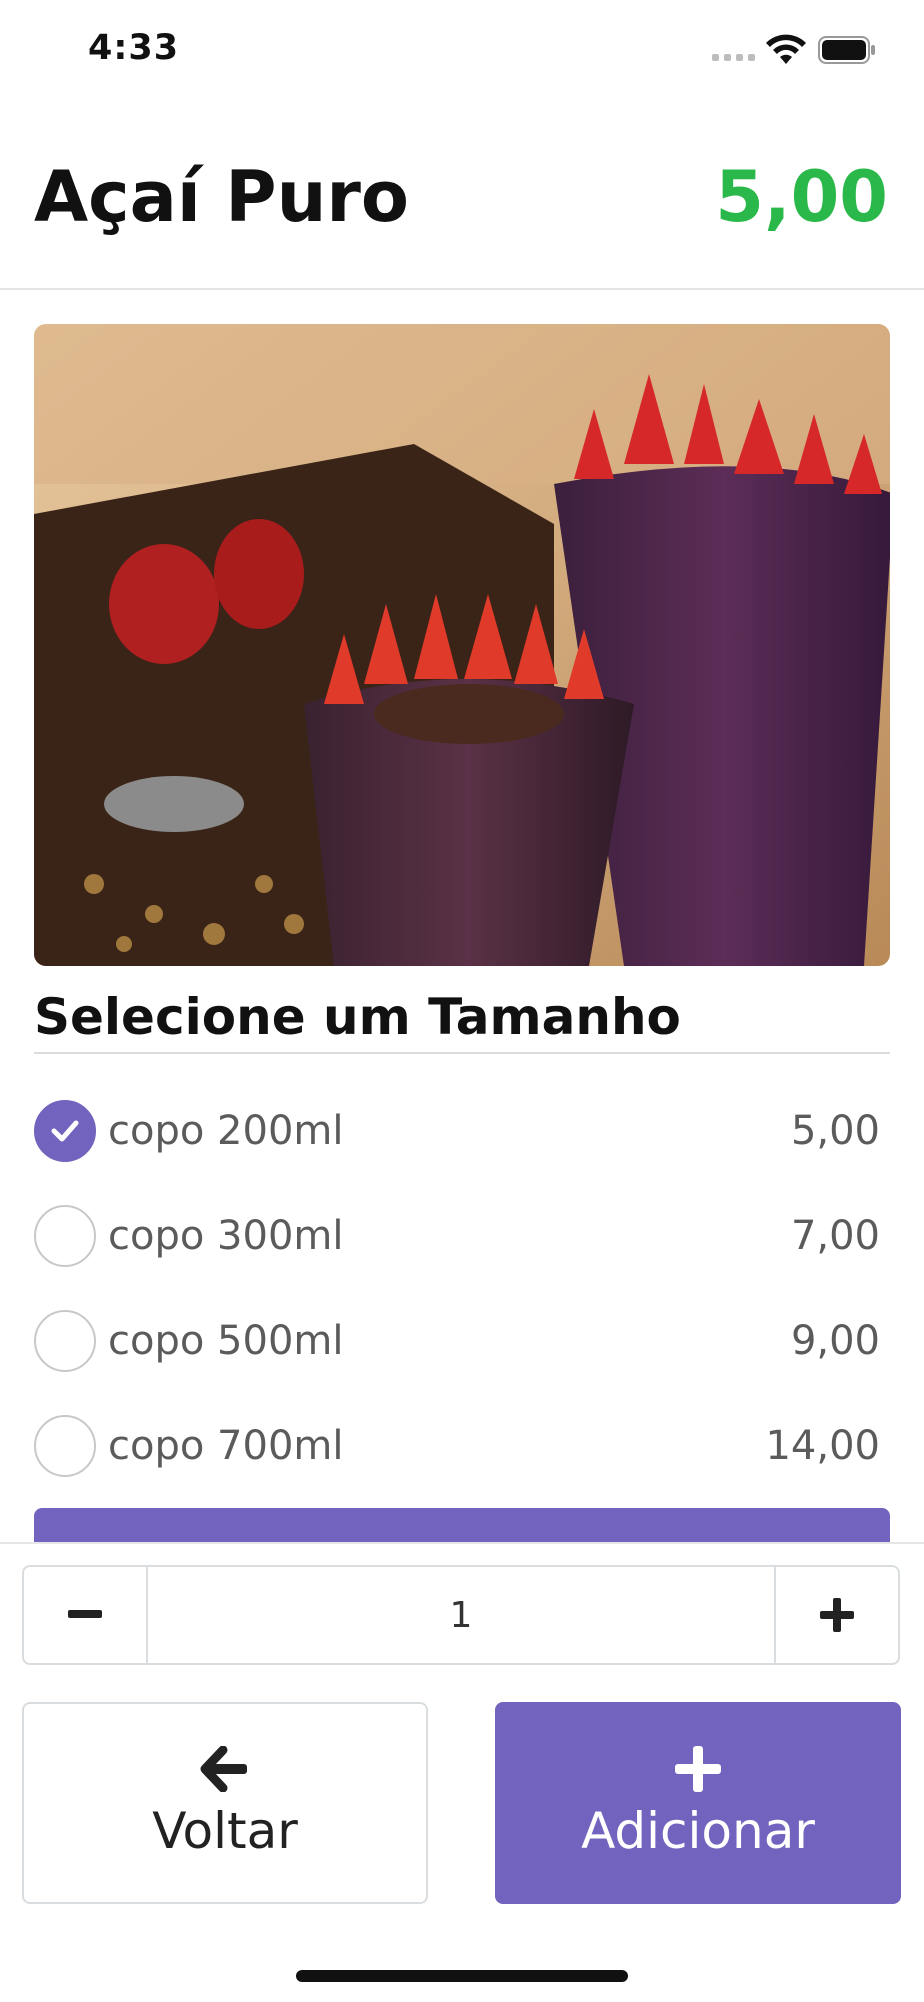  Describe the element at coordinates (226, 1340) in the screenshot. I see `size-label: copo 500ml` at that location.